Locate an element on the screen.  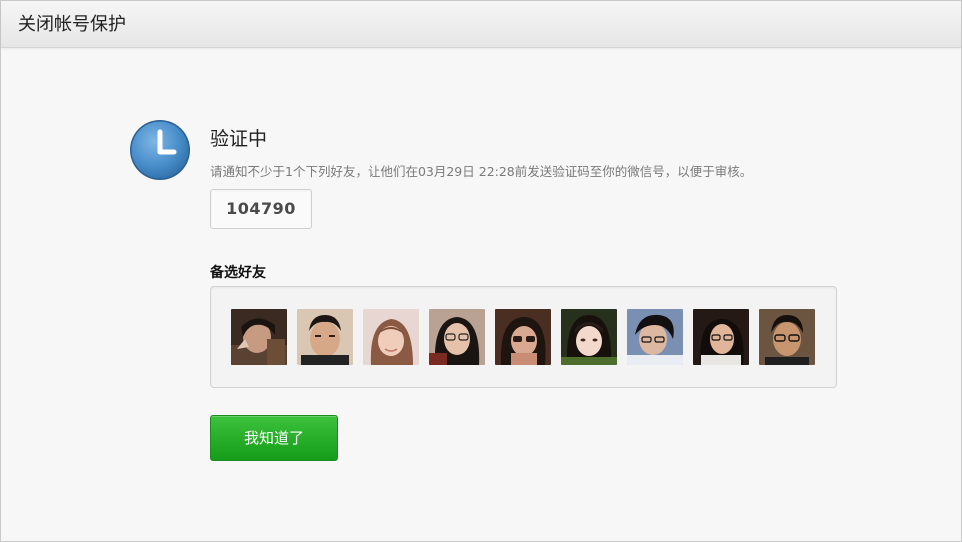
clock-icon is located at coordinates (160, 150).